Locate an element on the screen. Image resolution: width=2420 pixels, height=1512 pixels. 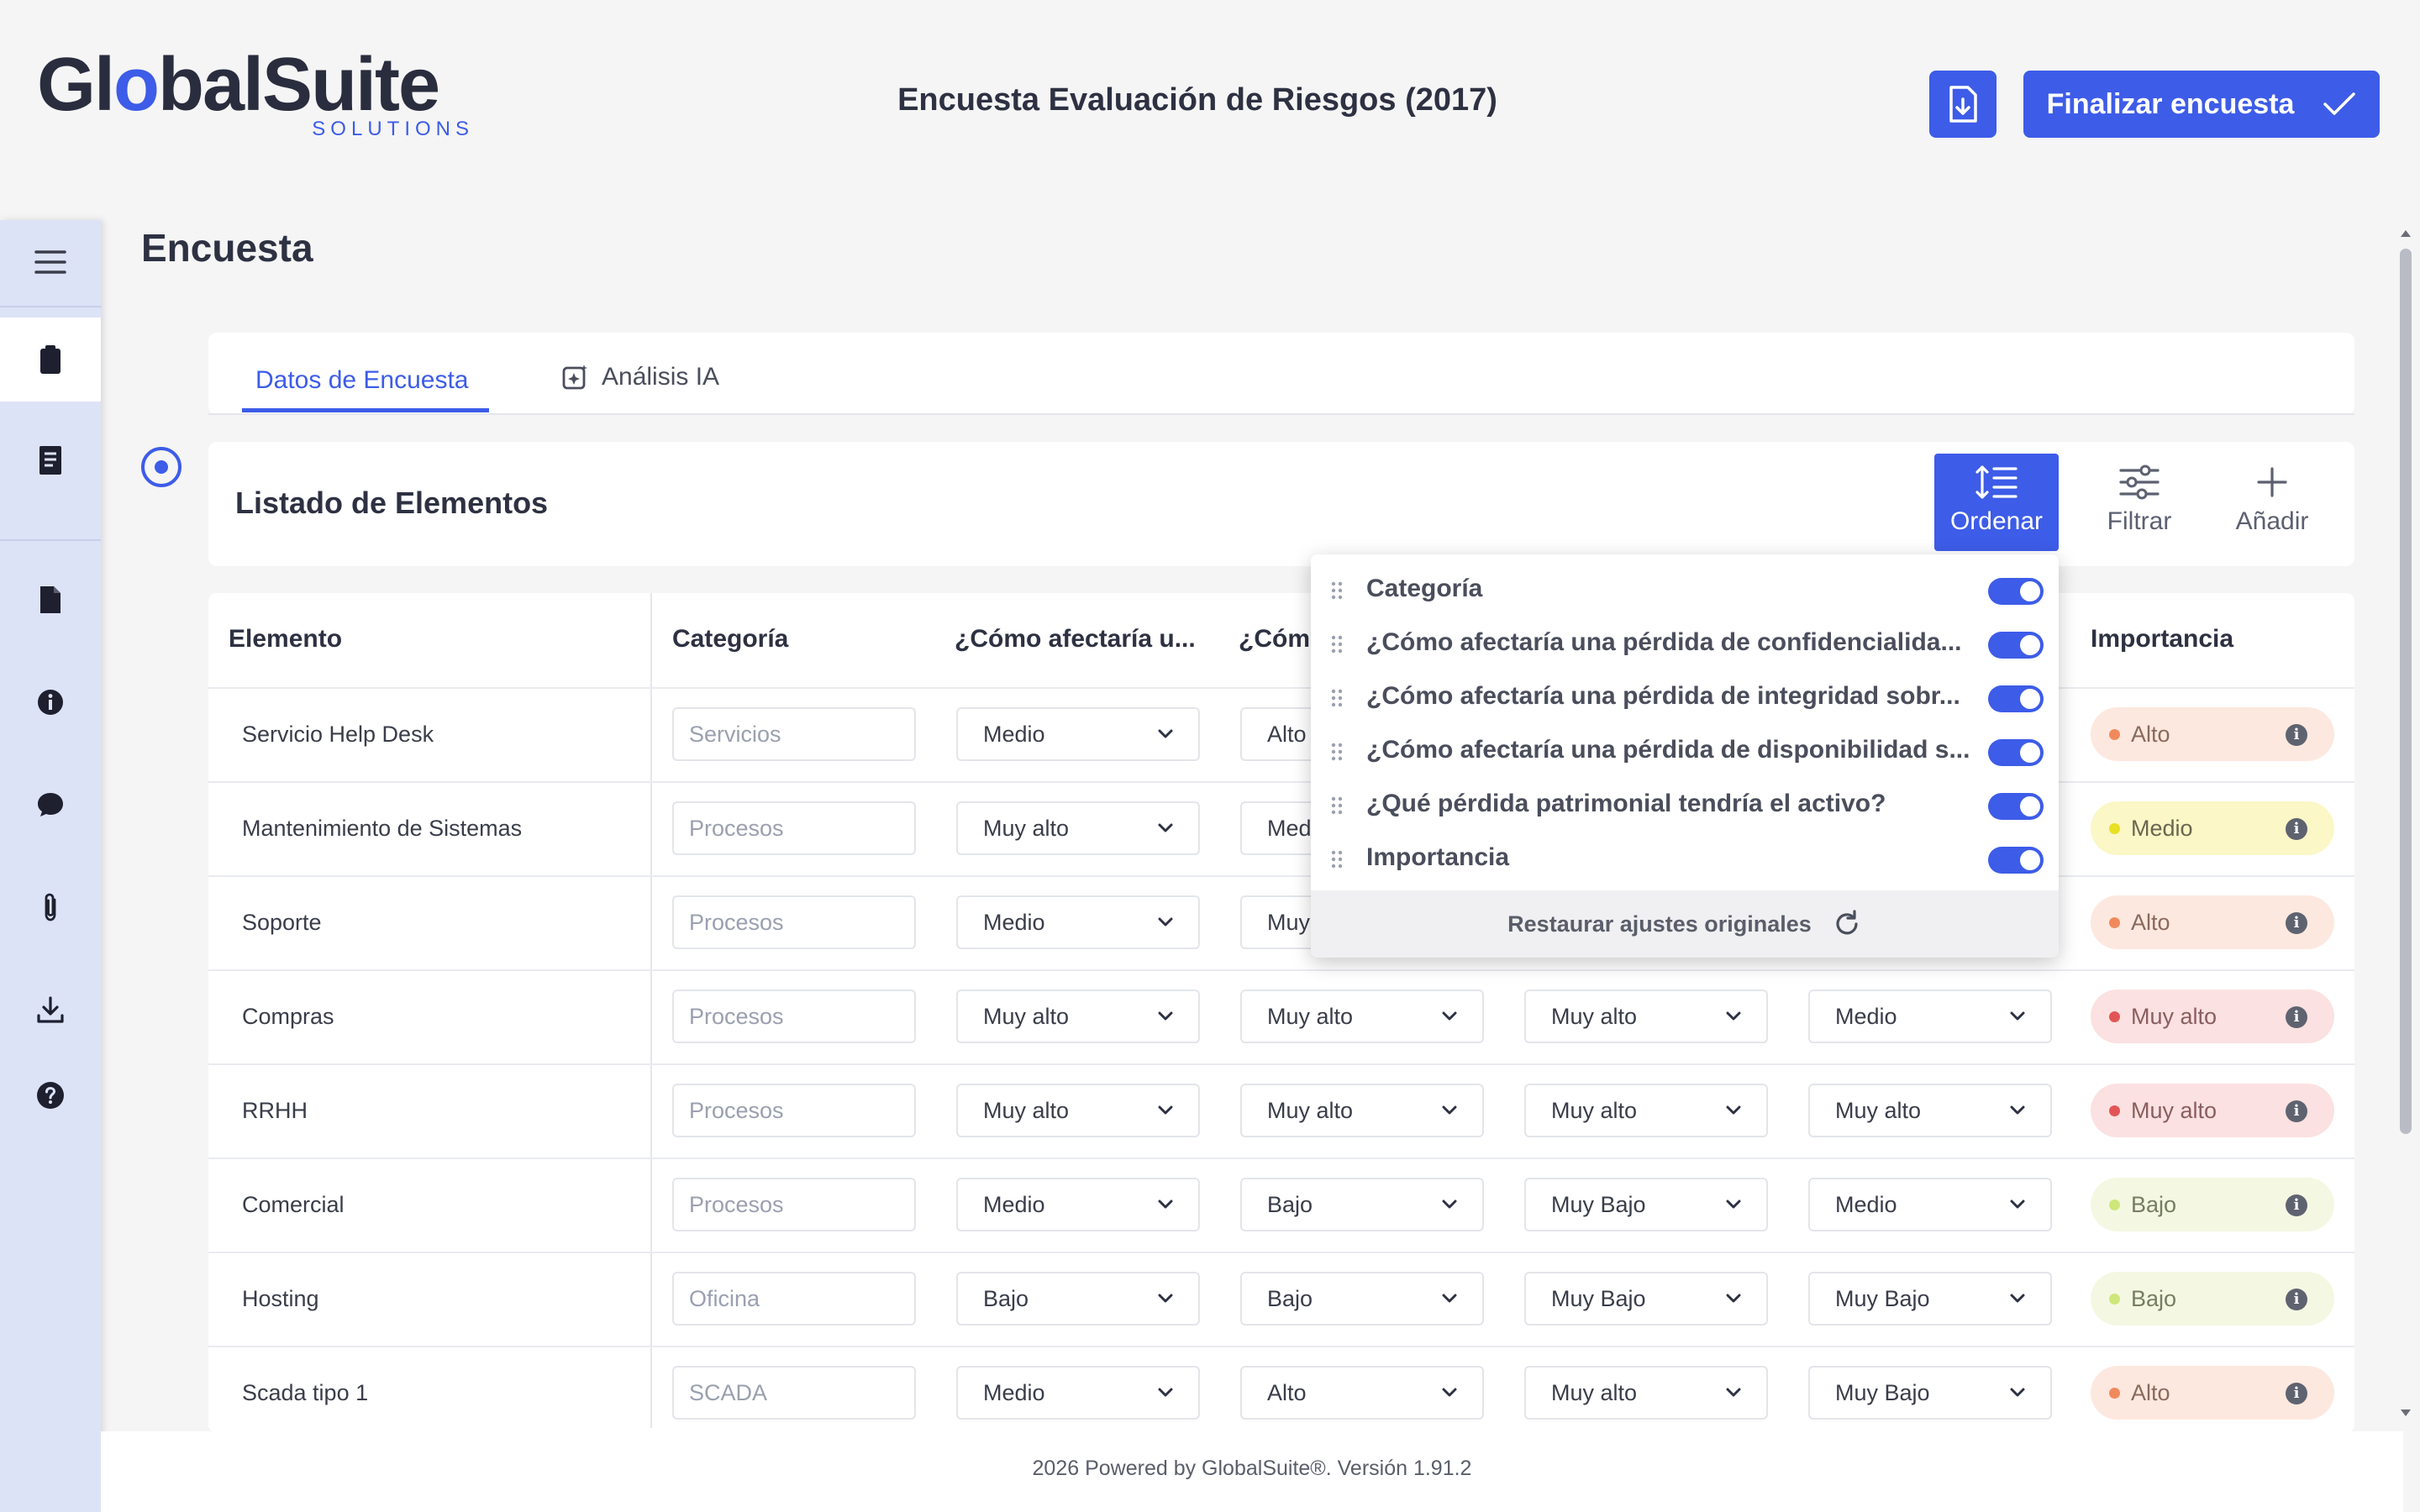
reset-settings-button: Restaurar ajustes originales is located at coordinates (1685, 924).